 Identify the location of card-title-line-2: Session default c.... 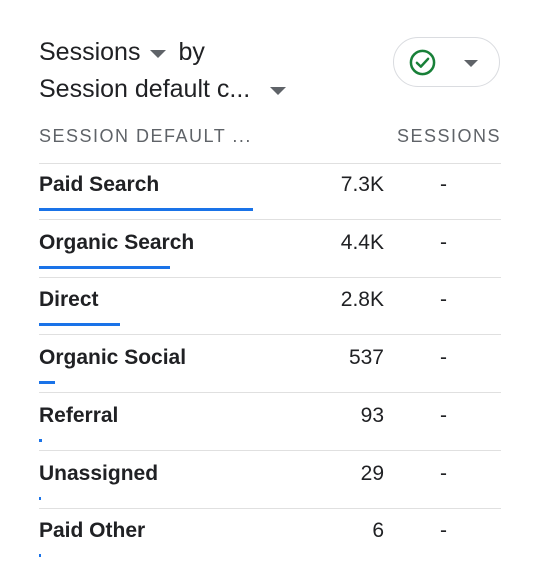
(163, 89).